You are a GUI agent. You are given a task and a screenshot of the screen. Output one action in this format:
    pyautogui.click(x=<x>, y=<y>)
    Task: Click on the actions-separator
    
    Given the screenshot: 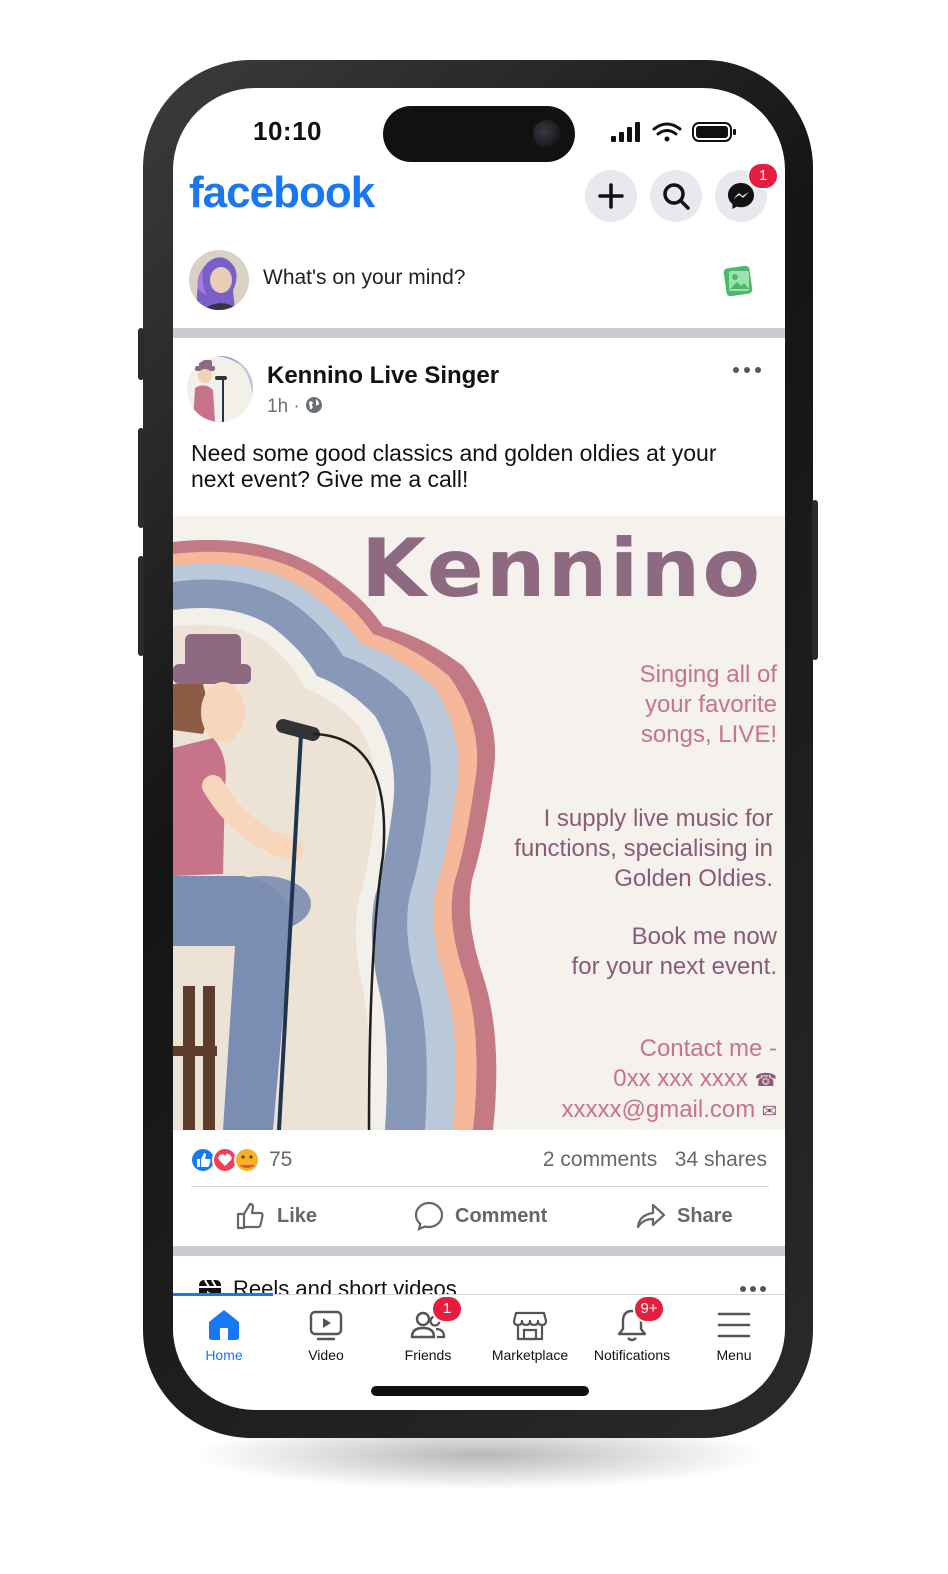 What is the action you would take?
    pyautogui.click(x=480, y=1186)
    